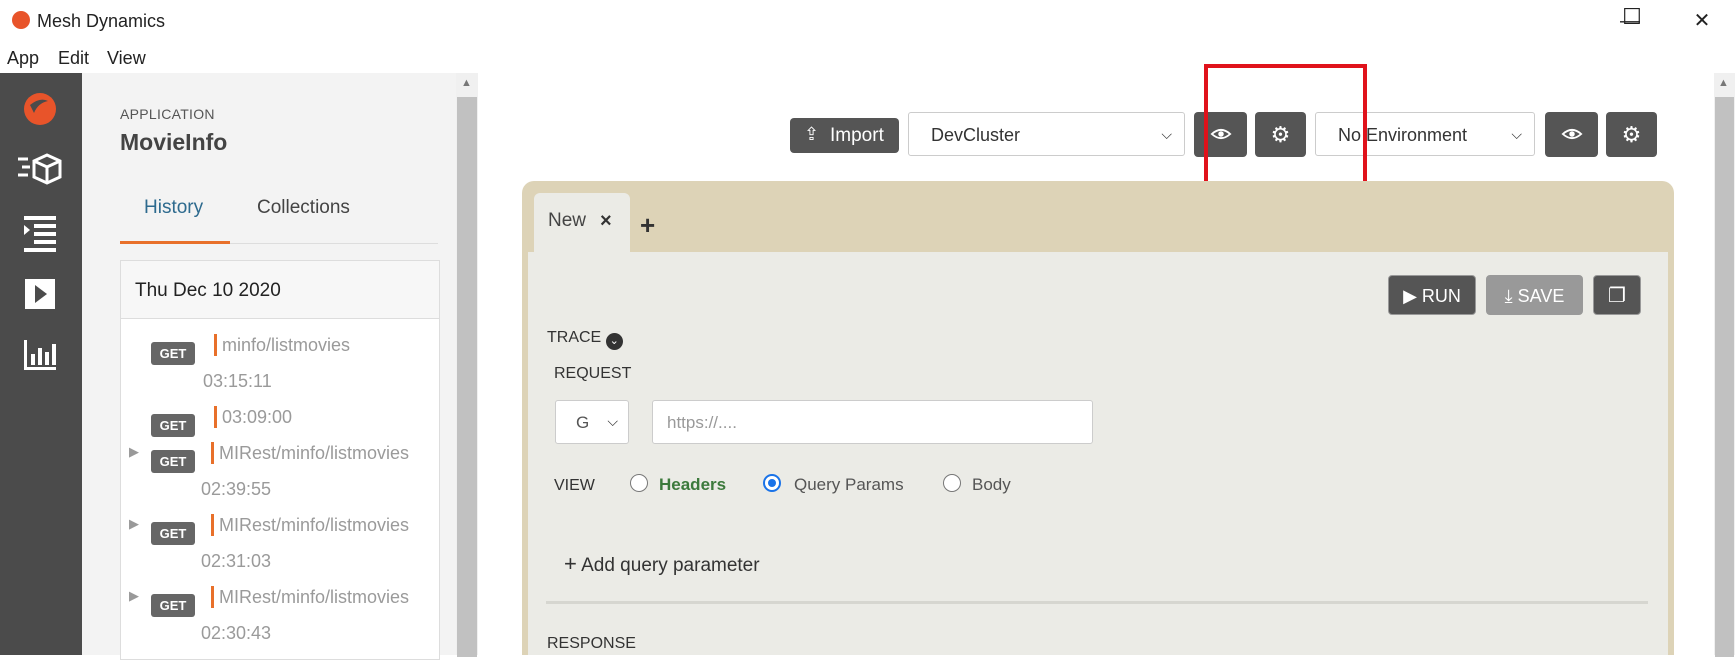  I want to click on history-time: 02:31:03, so click(236, 561).